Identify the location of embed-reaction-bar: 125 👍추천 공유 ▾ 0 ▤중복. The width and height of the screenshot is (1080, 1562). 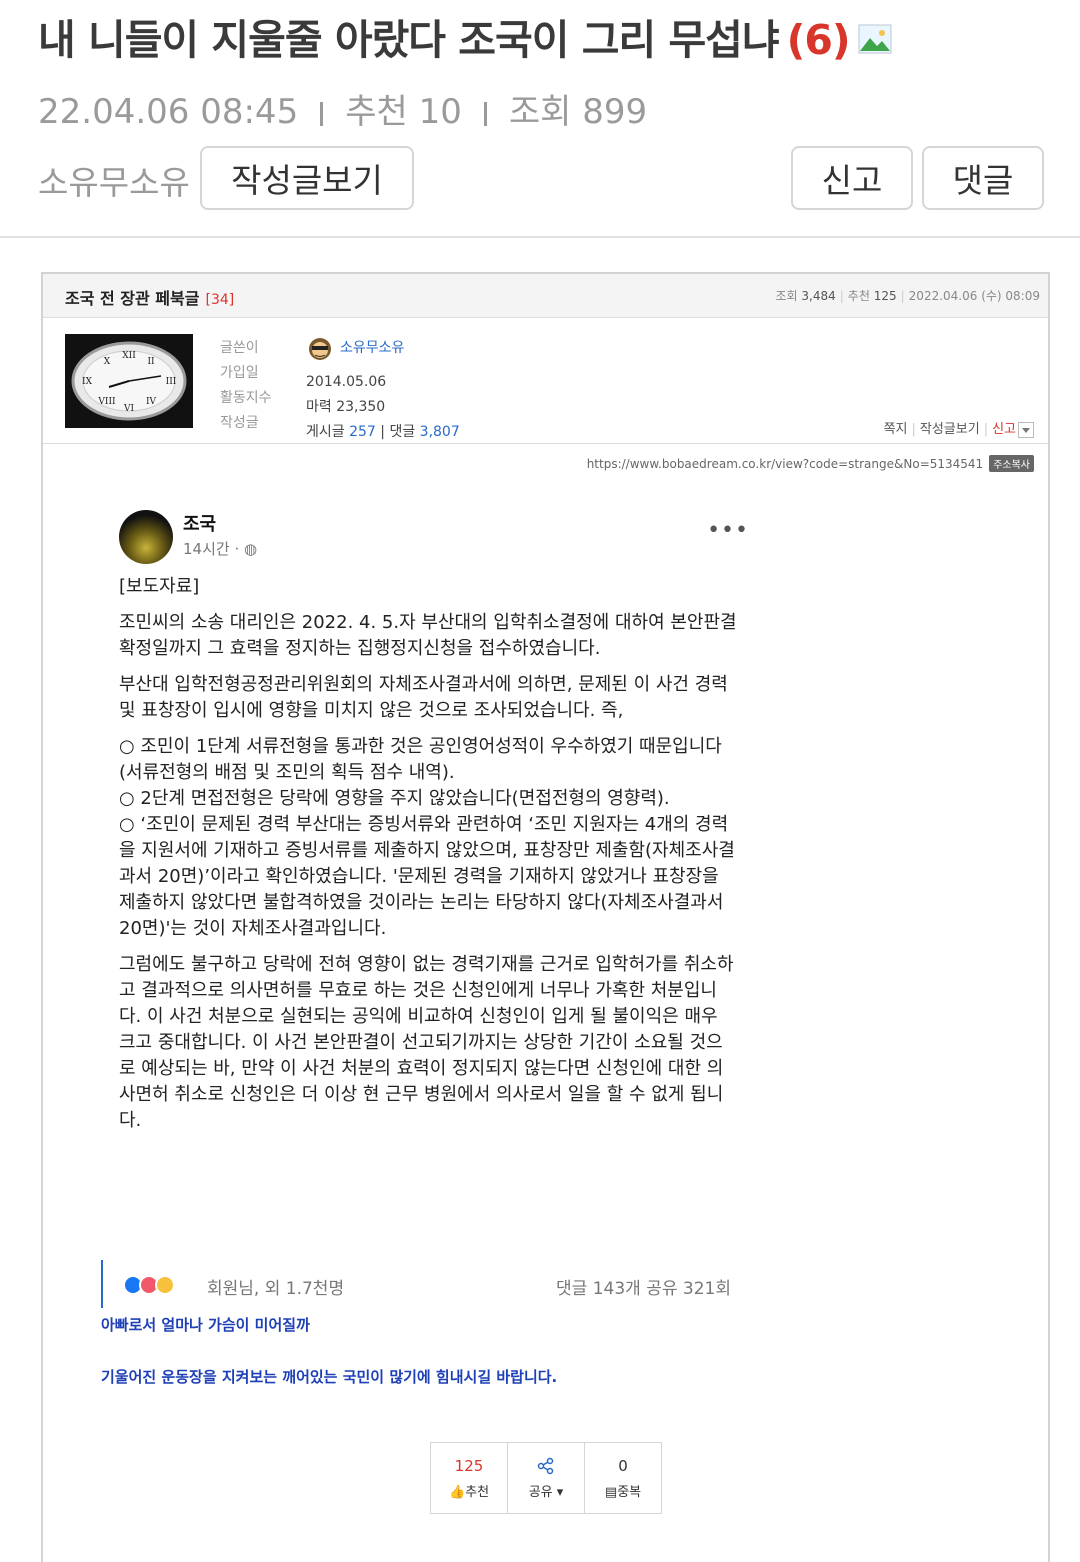
(546, 1478).